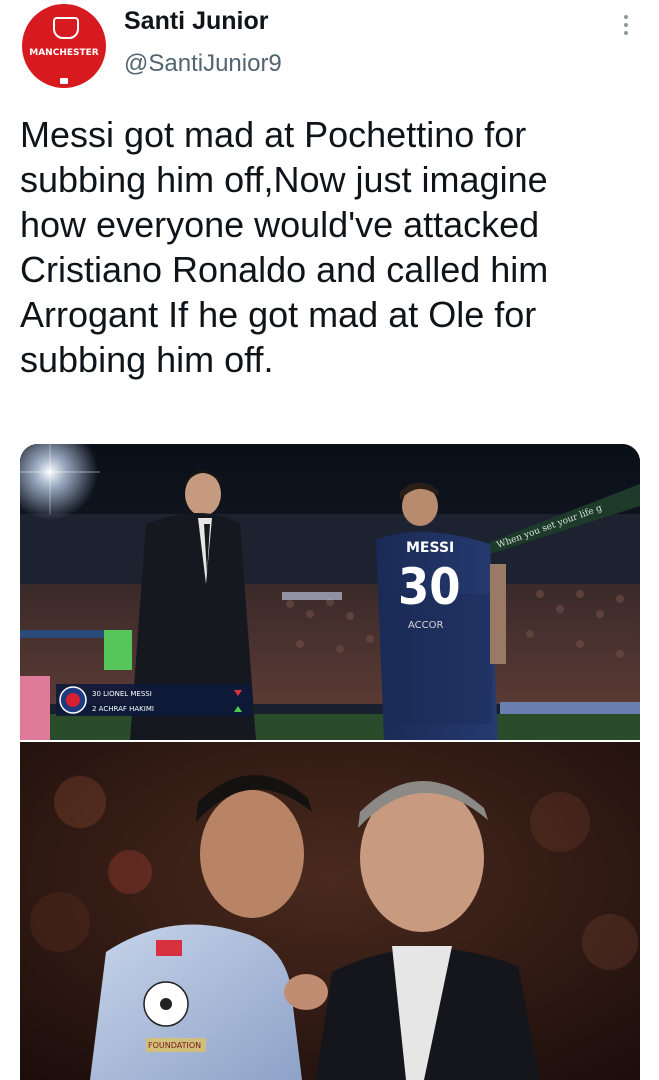  I want to click on avatar: MANCHESTER, so click(64, 46).